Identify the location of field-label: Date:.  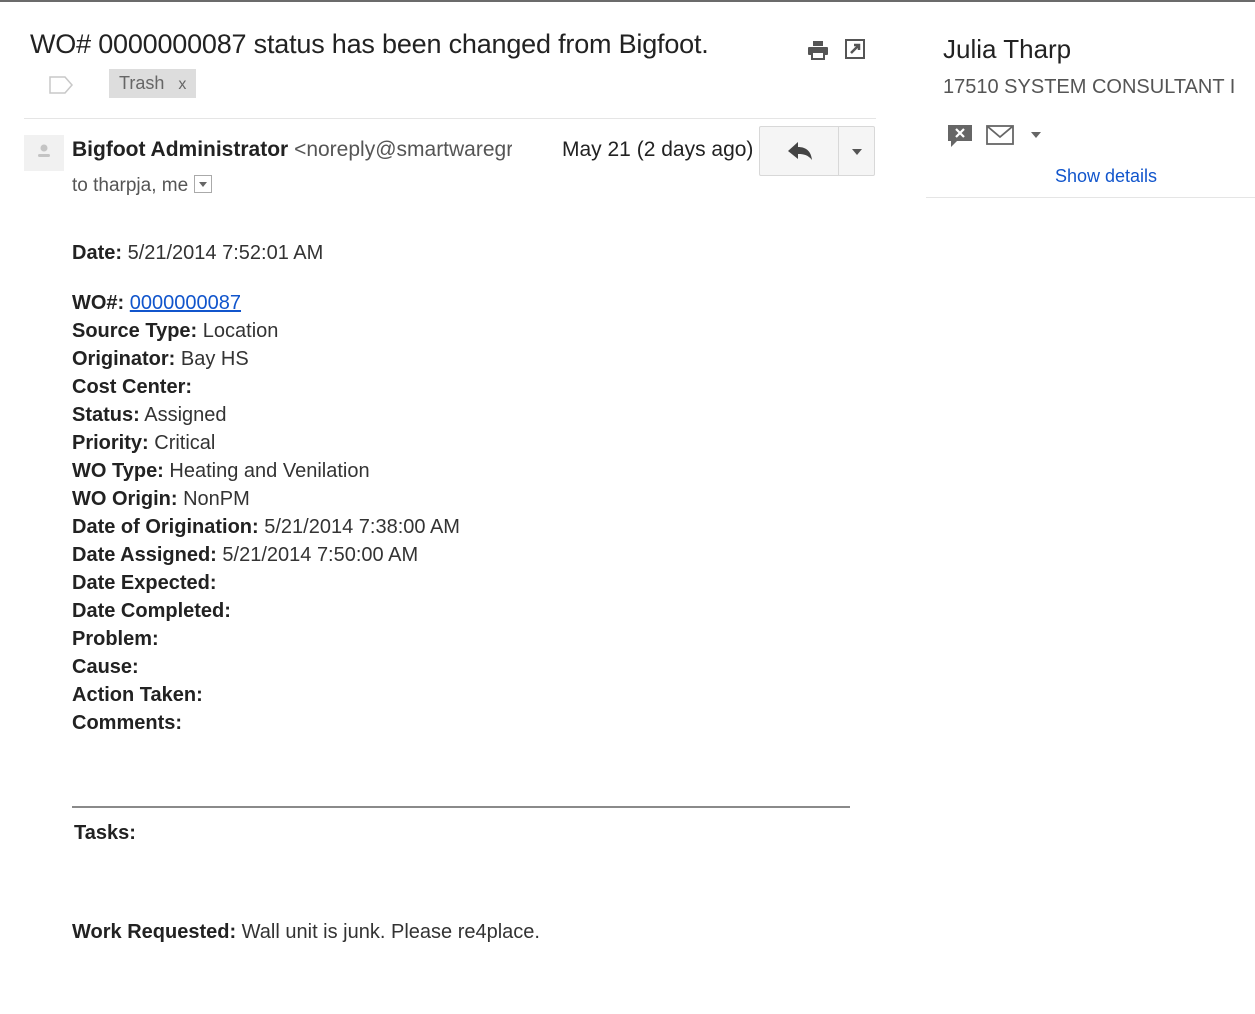
(97, 253).